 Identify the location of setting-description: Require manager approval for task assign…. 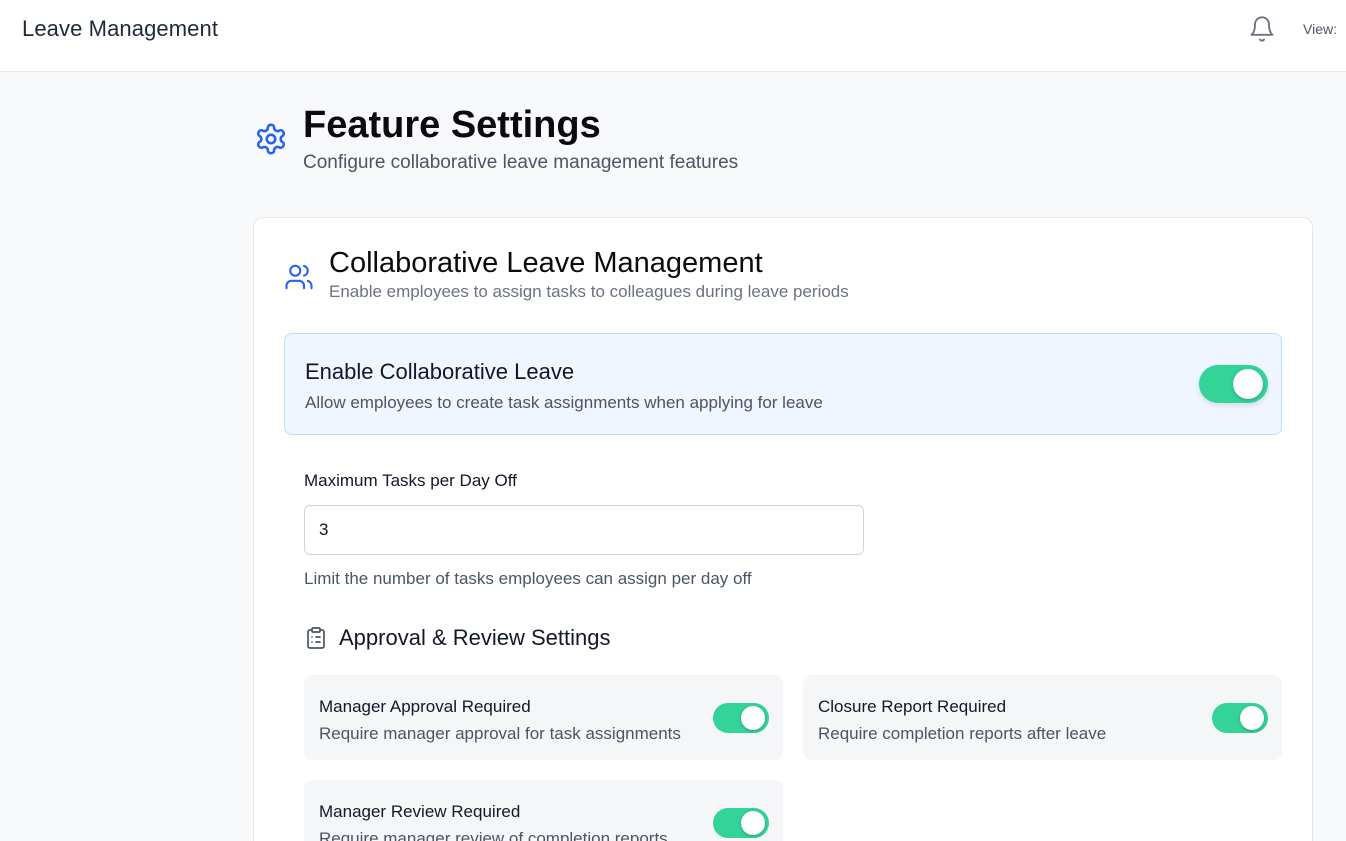
(500, 733).